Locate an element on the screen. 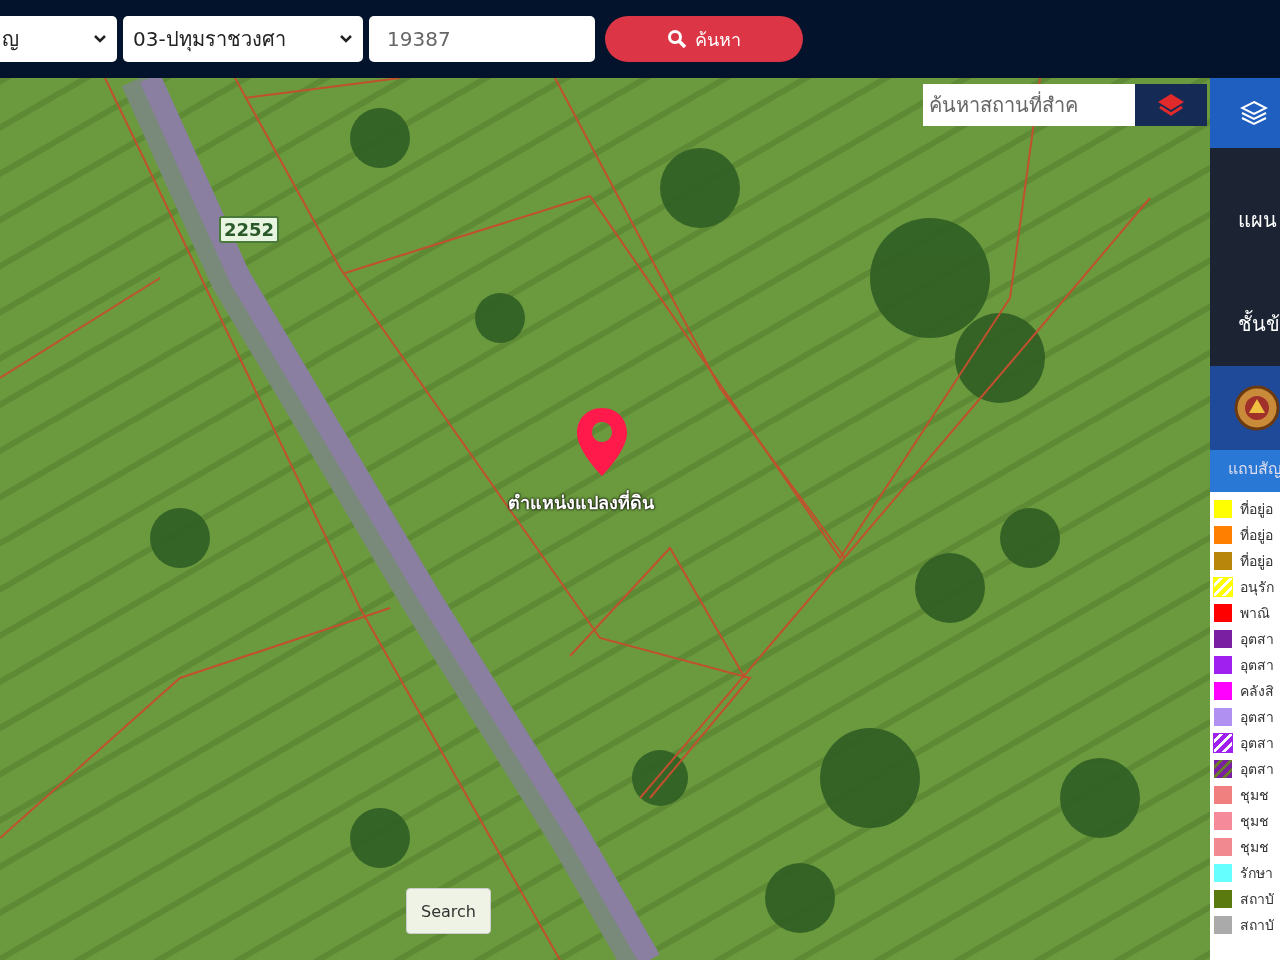 The width and height of the screenshot is (1280, 960). province-dropdown: ญ is located at coordinates (58, 39).